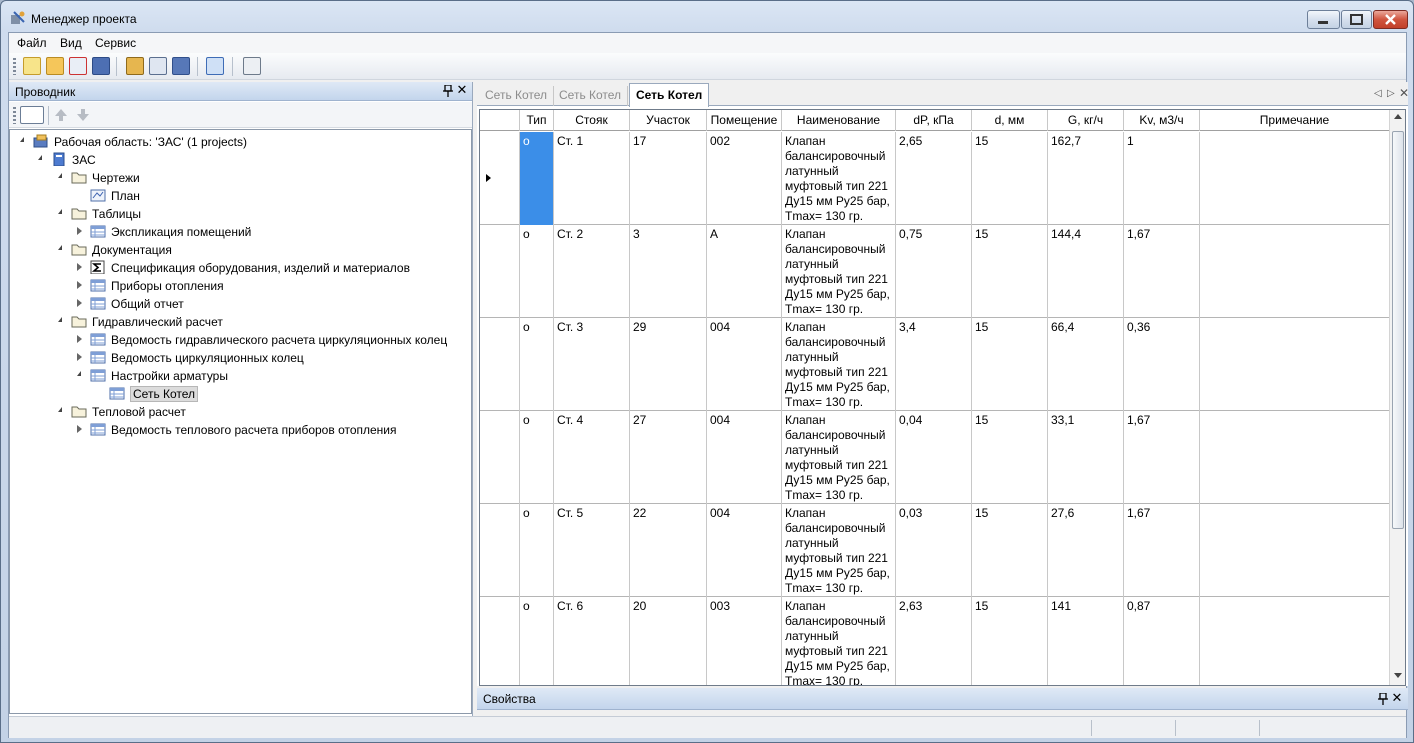 The width and height of the screenshot is (1414, 743). What do you see at coordinates (1391, 93) in the screenshot?
I see `tab-scroll-right-icon: ▷` at bounding box center [1391, 93].